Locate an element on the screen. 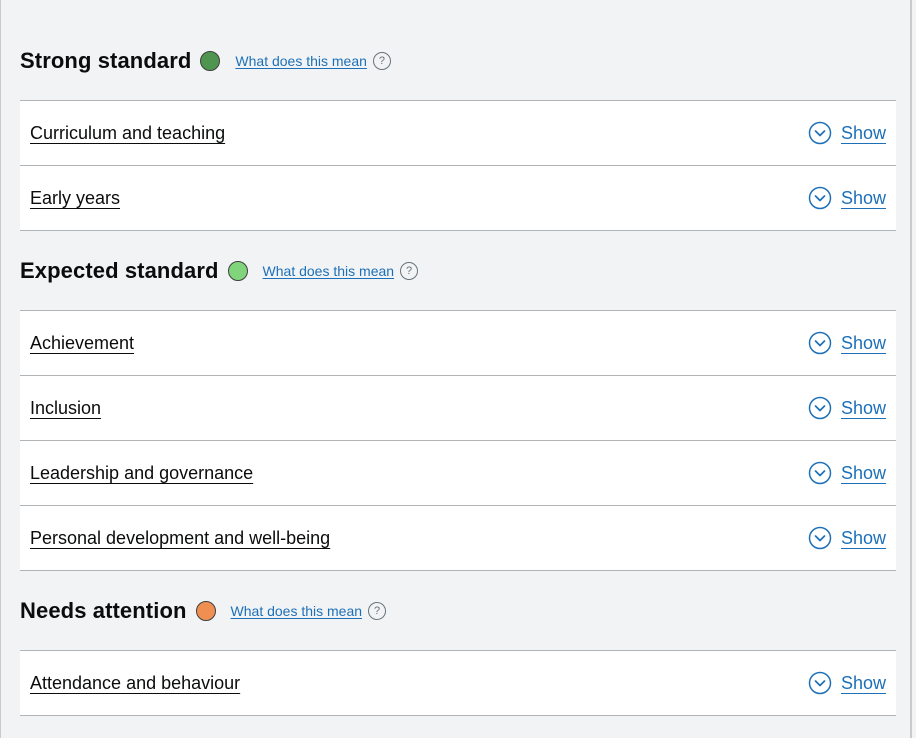 The width and height of the screenshot is (916, 738). rating-row-leadership-and-governance: Leadership and governance Show is located at coordinates (458, 473).